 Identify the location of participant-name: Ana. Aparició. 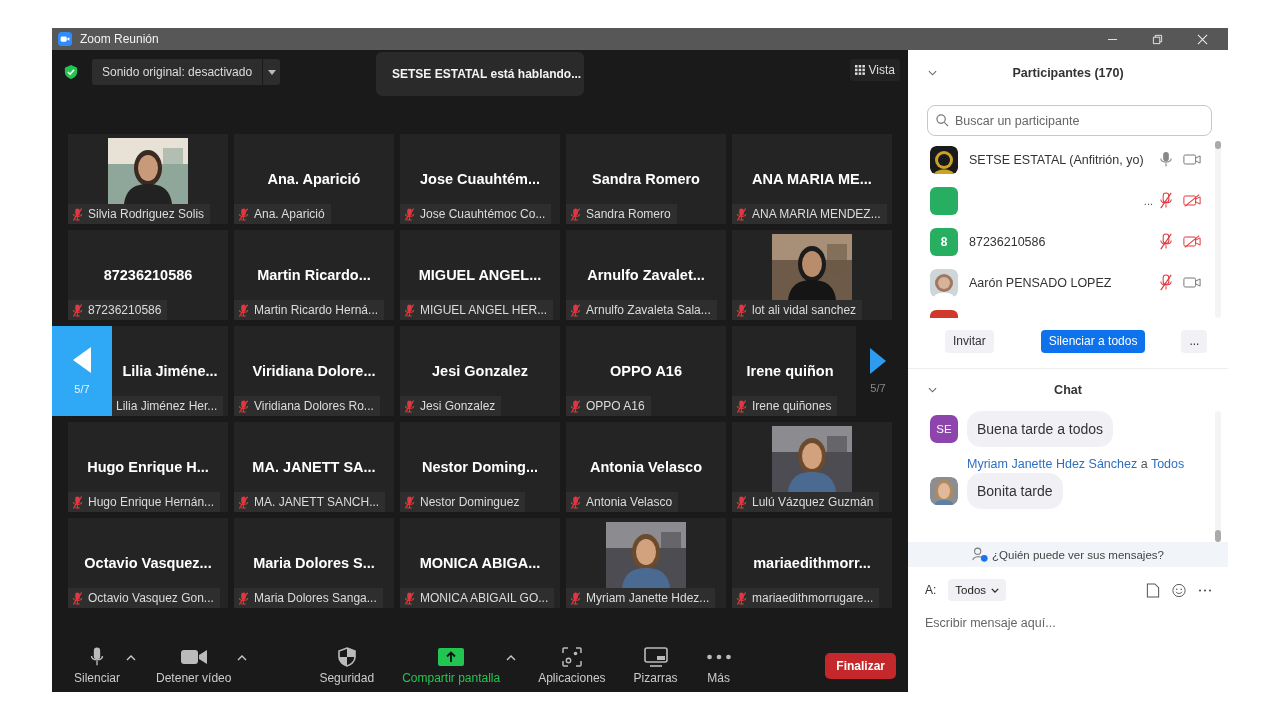
(314, 179).